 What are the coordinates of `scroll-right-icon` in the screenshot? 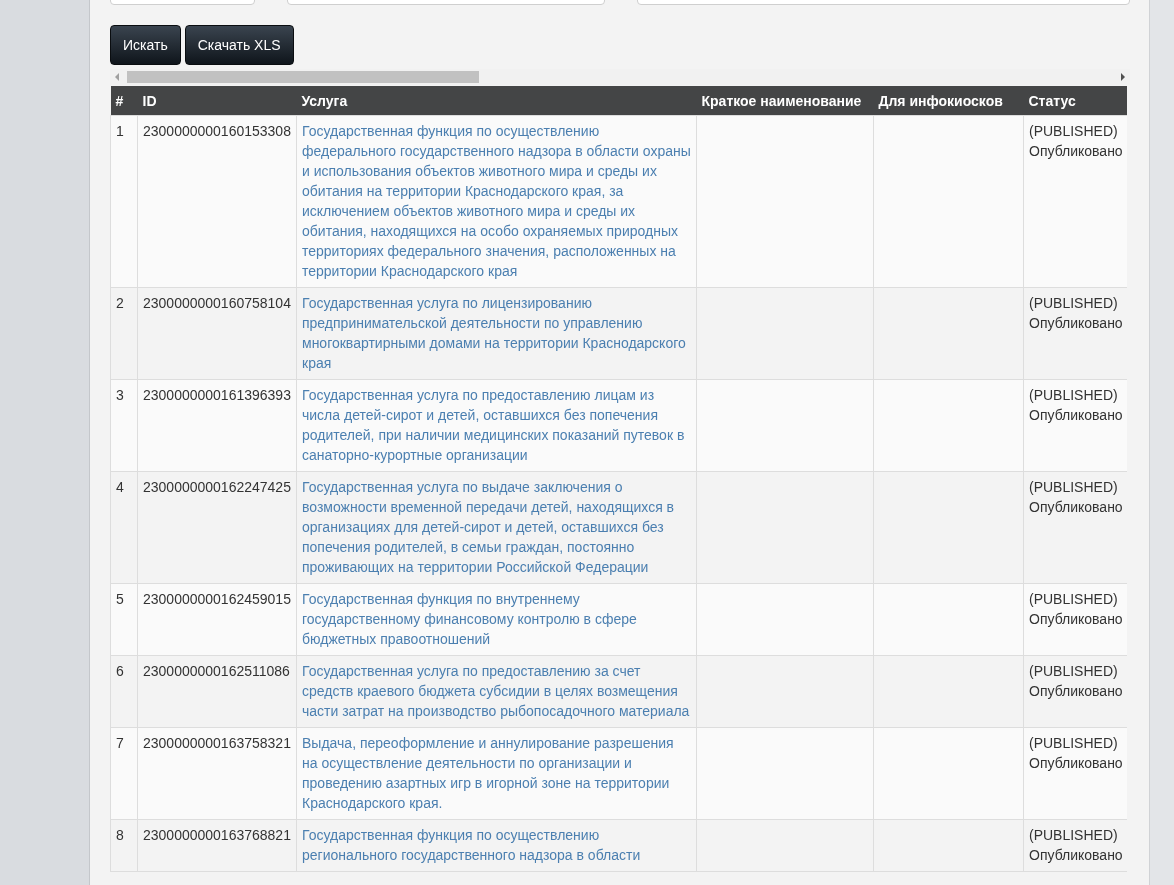 It's located at (1123, 77).